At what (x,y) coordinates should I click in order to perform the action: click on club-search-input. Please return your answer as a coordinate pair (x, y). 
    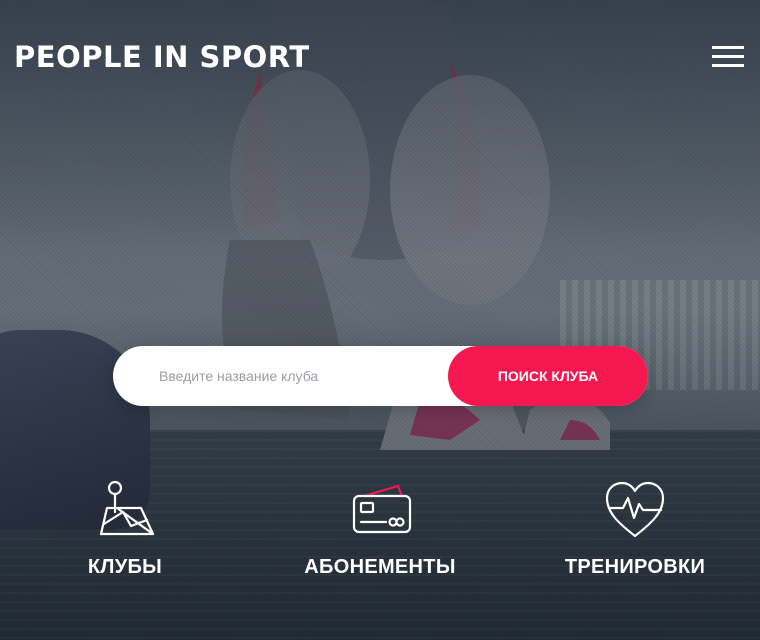
    Looking at the image, I should click on (299, 376).